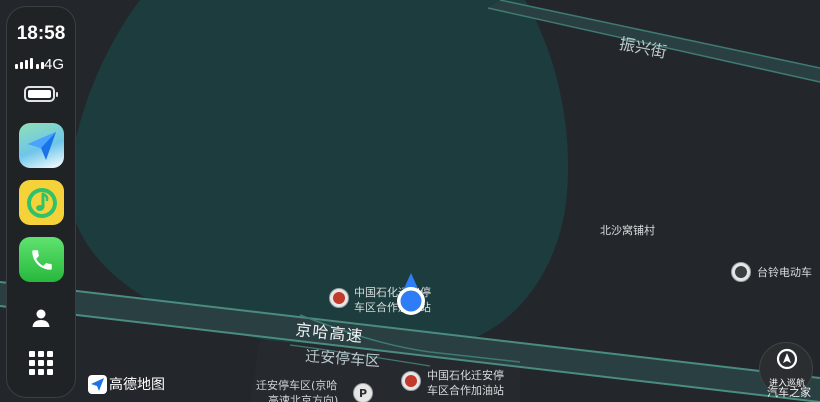 Image resolution: width=820 pixels, height=402 pixels. Describe the element at coordinates (741, 272) in the screenshot. I see `ev-shop-icon` at that location.